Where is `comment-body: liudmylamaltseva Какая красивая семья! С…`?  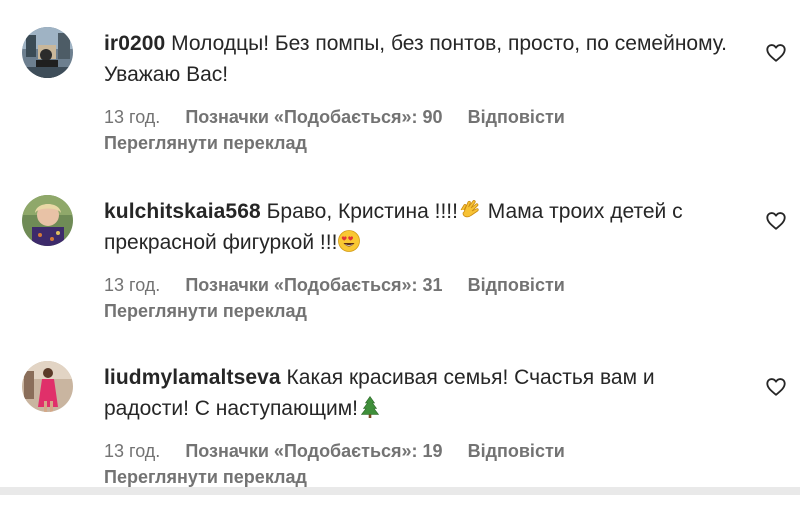
comment-body: liudmylamaltseva Какая красивая семья! С… is located at coordinates (424, 393).